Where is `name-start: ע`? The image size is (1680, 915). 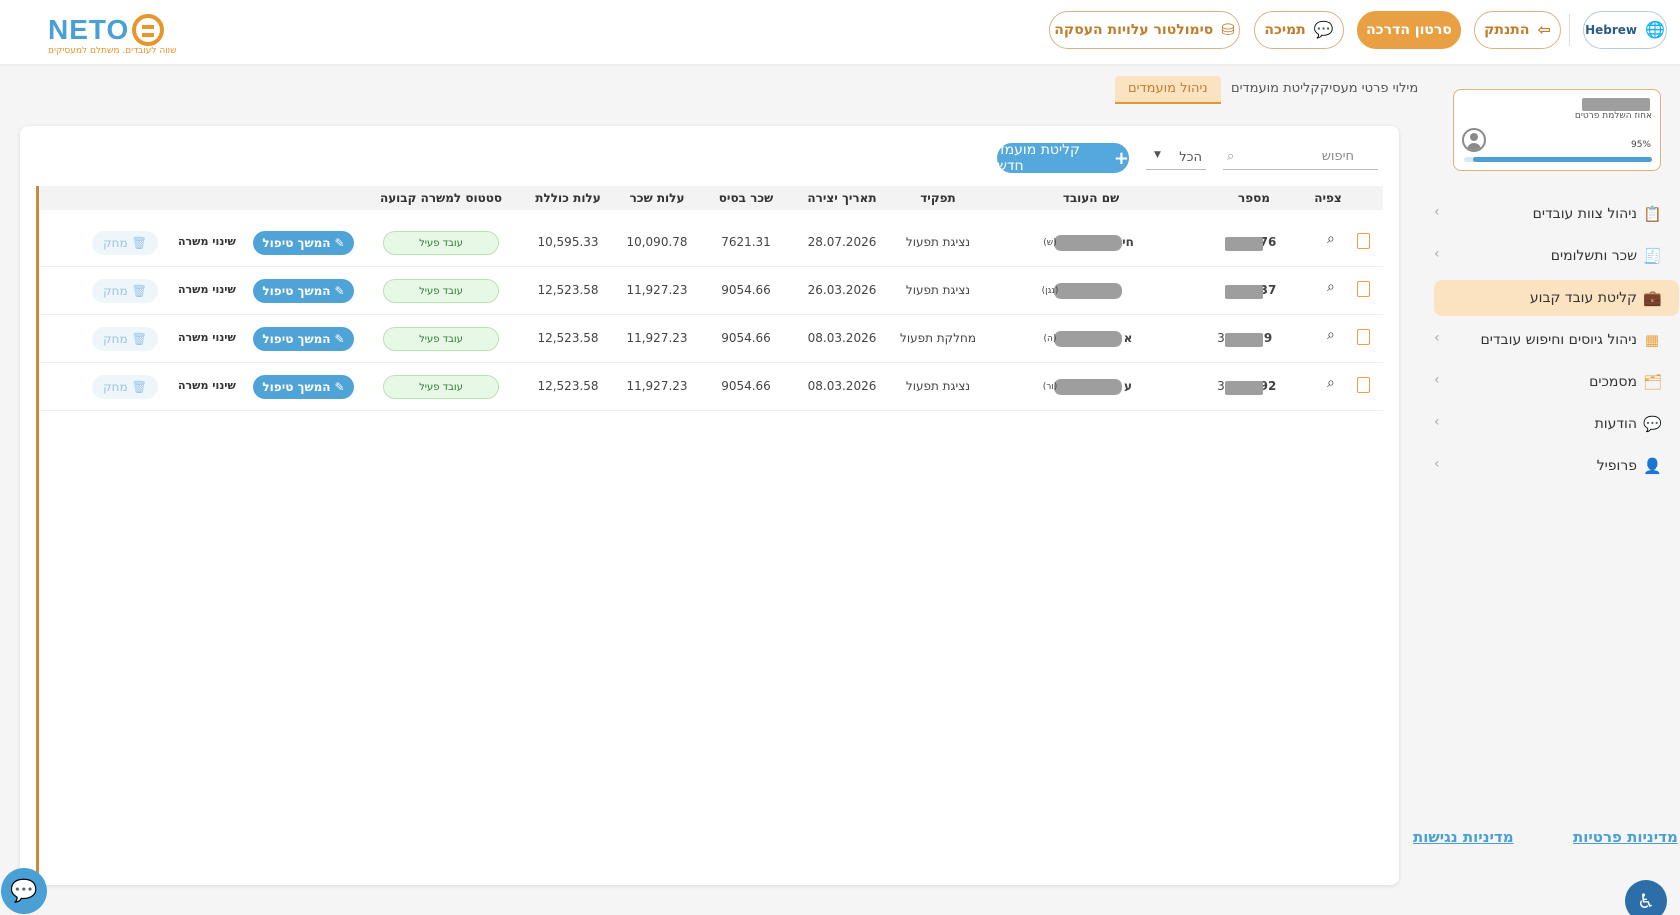 name-start: ע is located at coordinates (1128, 386).